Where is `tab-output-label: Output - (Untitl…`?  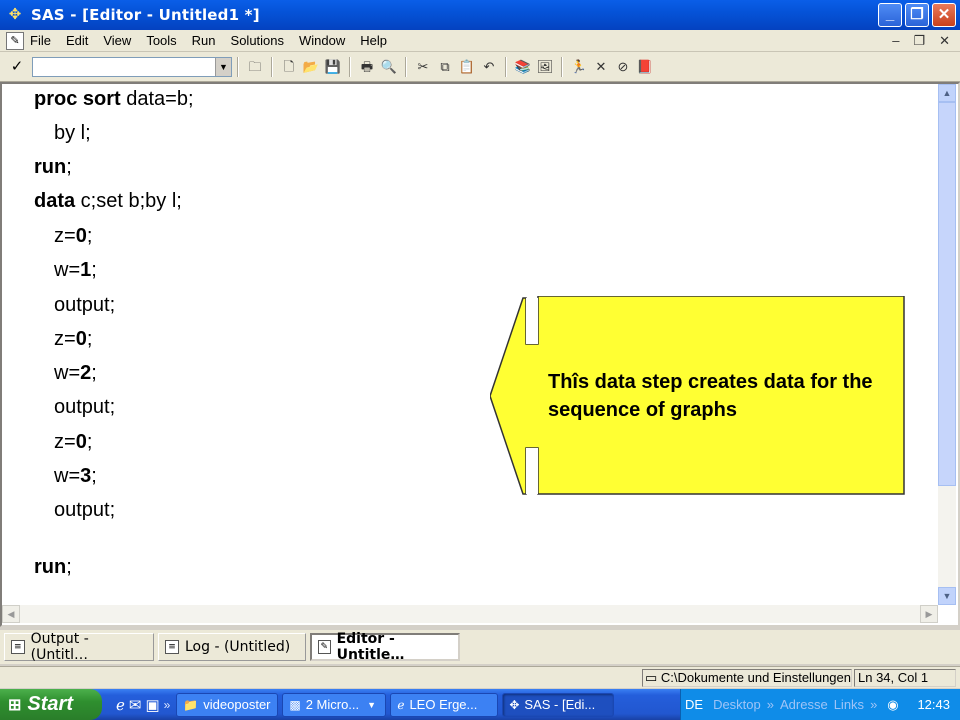 tab-output-label: Output - (Untitl… is located at coordinates (59, 647).